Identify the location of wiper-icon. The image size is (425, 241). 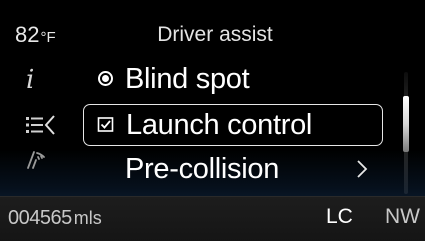
(36, 163).